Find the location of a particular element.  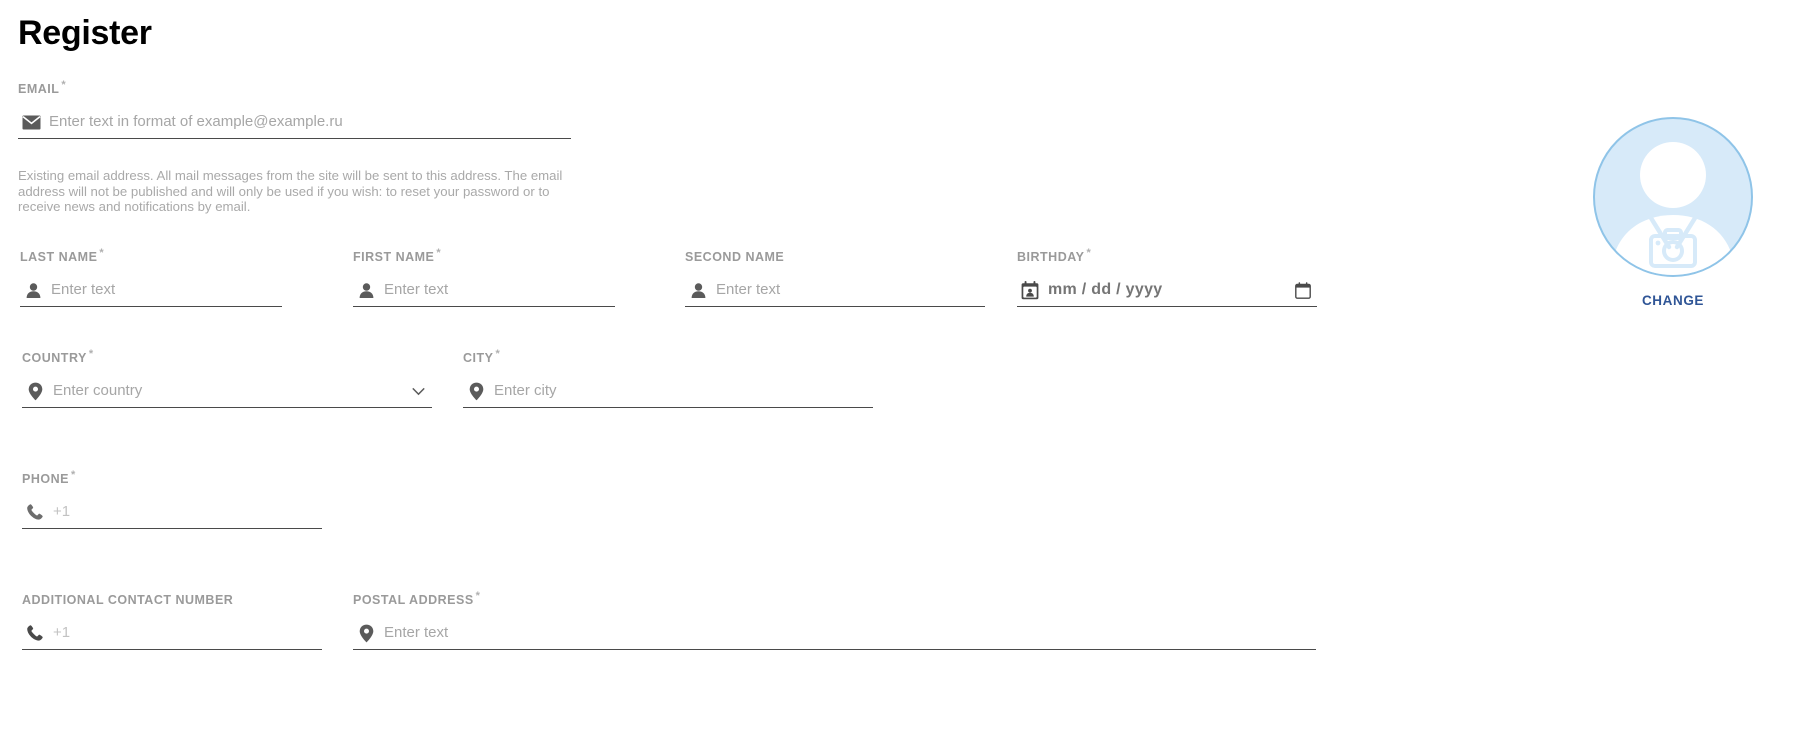

input-row-country is located at coordinates (227, 392).